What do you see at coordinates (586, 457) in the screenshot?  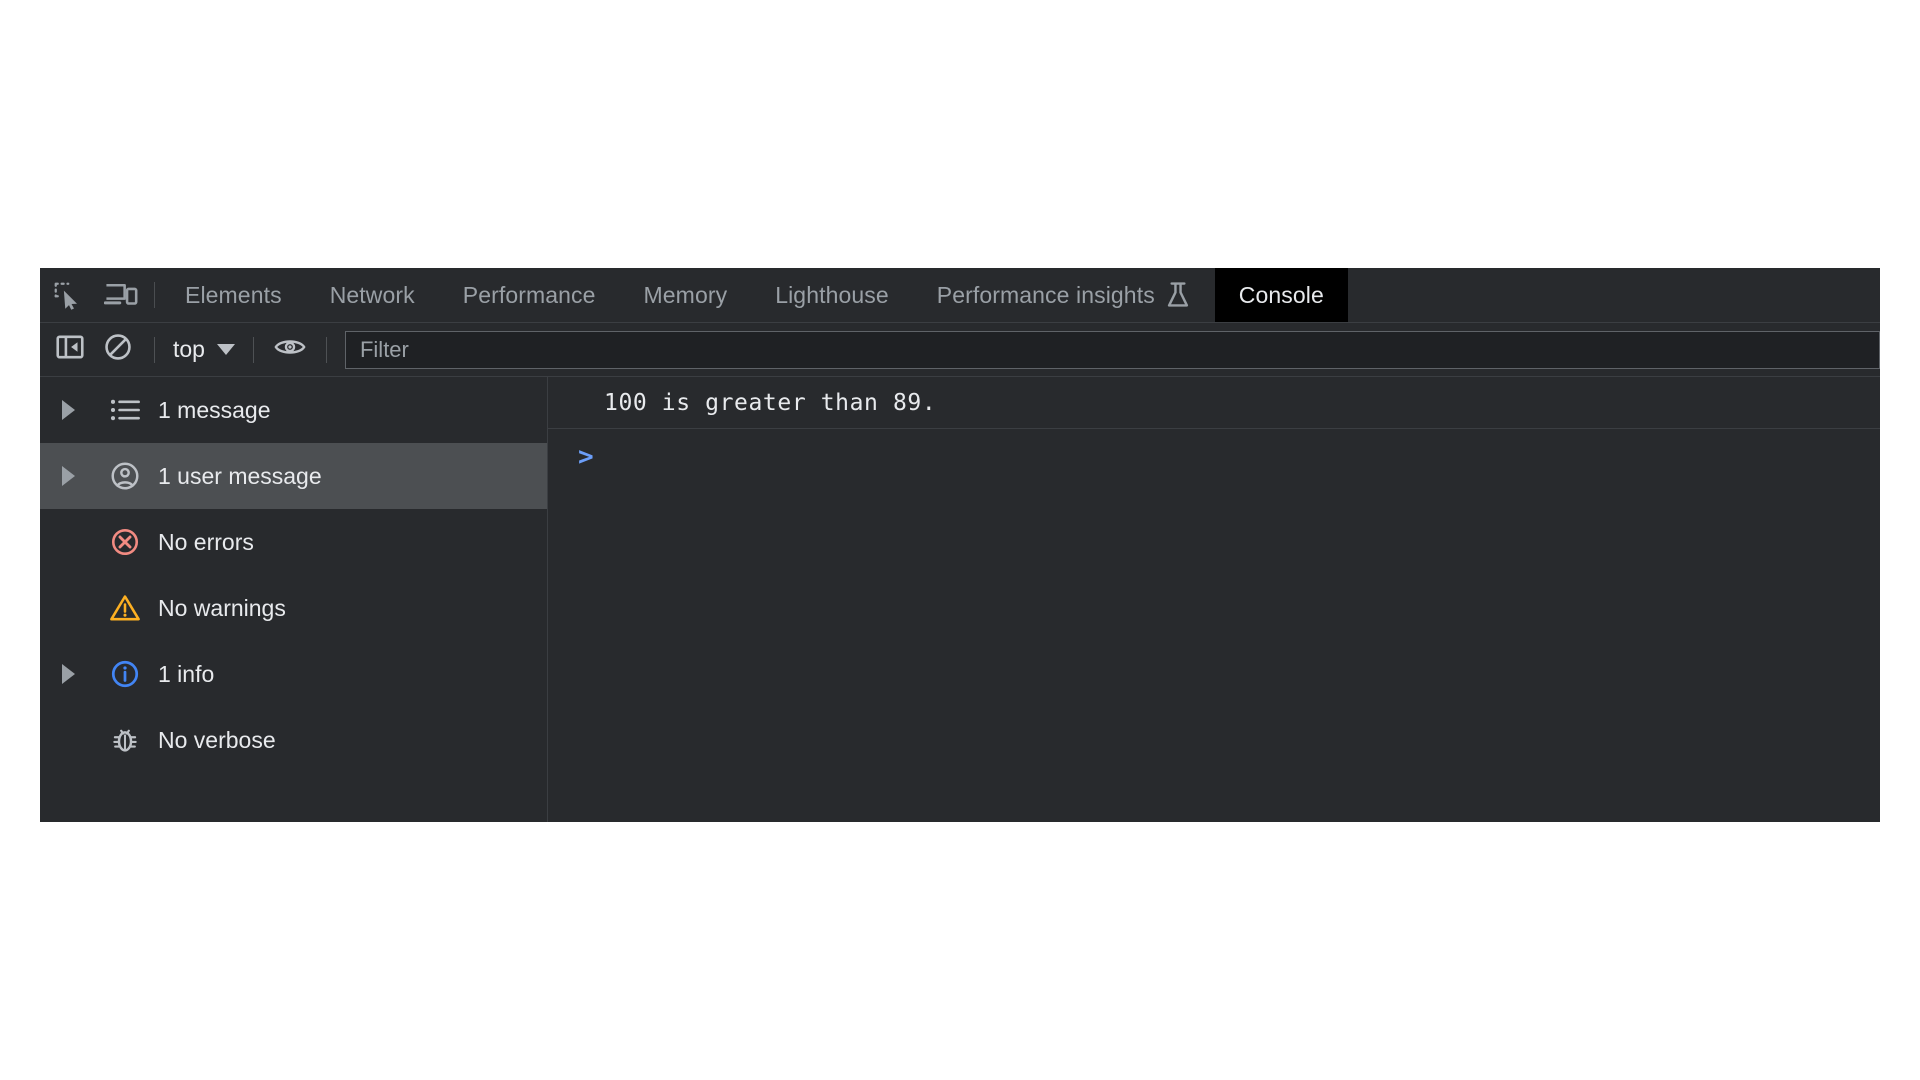 I see `prompt-caret-icon: >` at bounding box center [586, 457].